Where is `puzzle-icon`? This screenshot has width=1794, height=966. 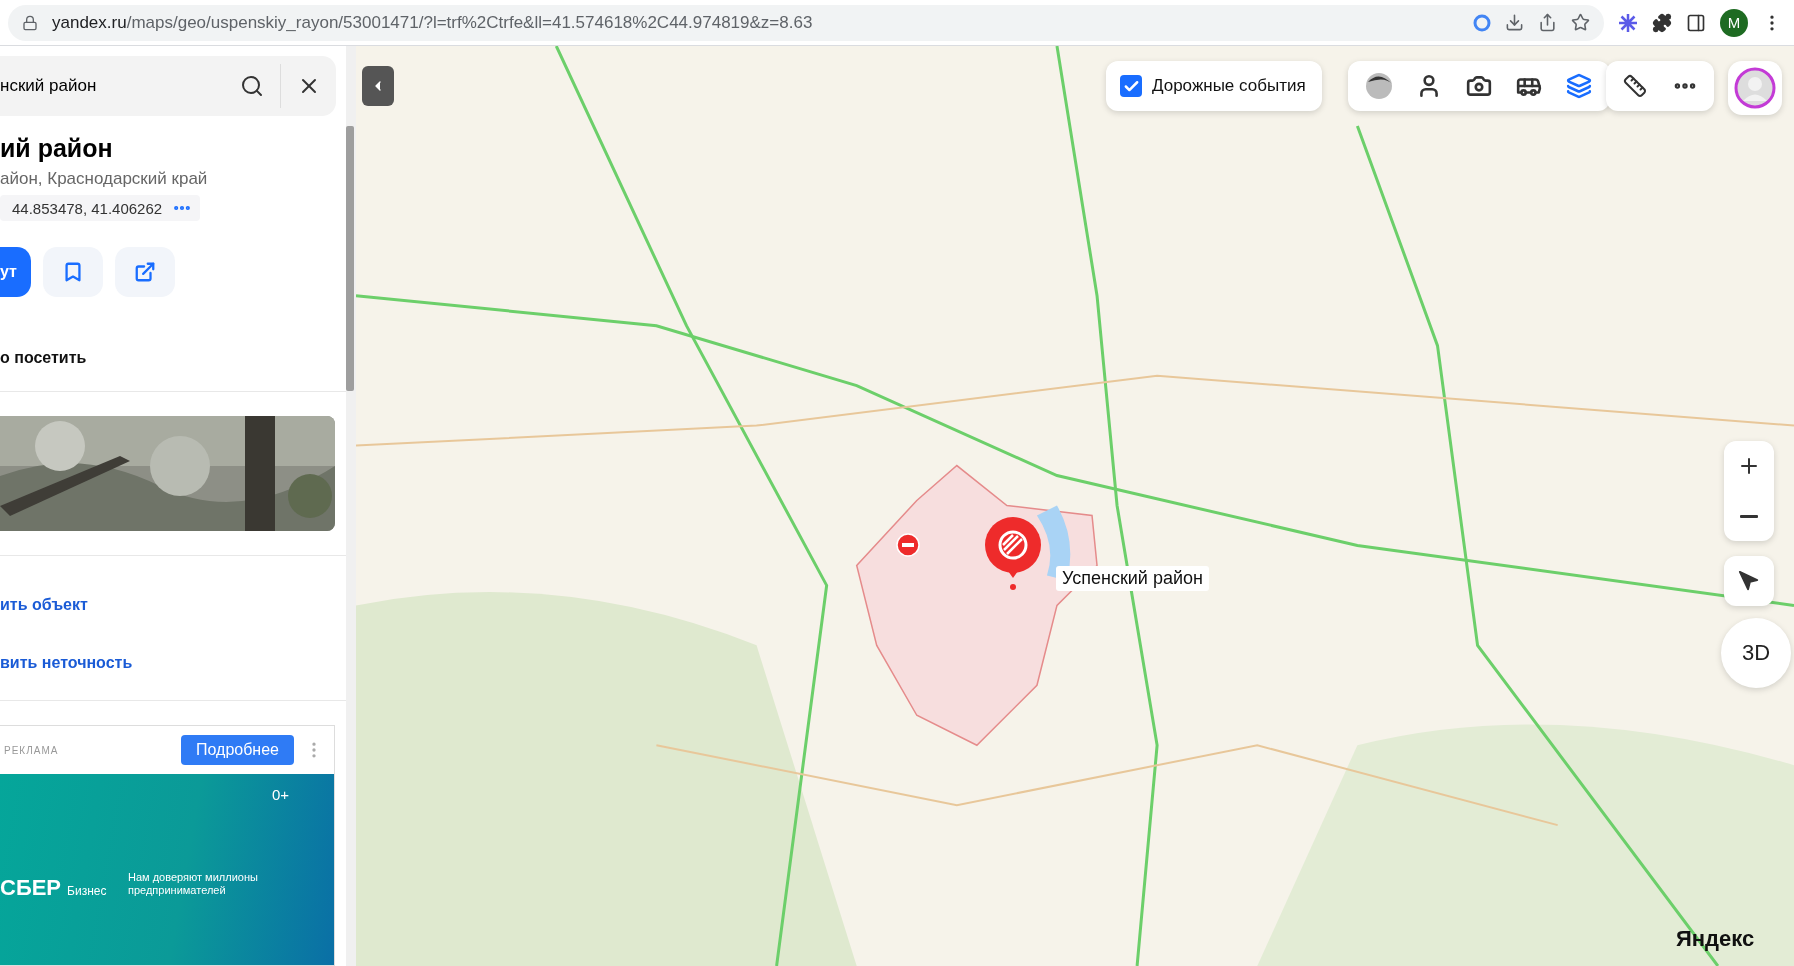
puzzle-icon is located at coordinates (1662, 22).